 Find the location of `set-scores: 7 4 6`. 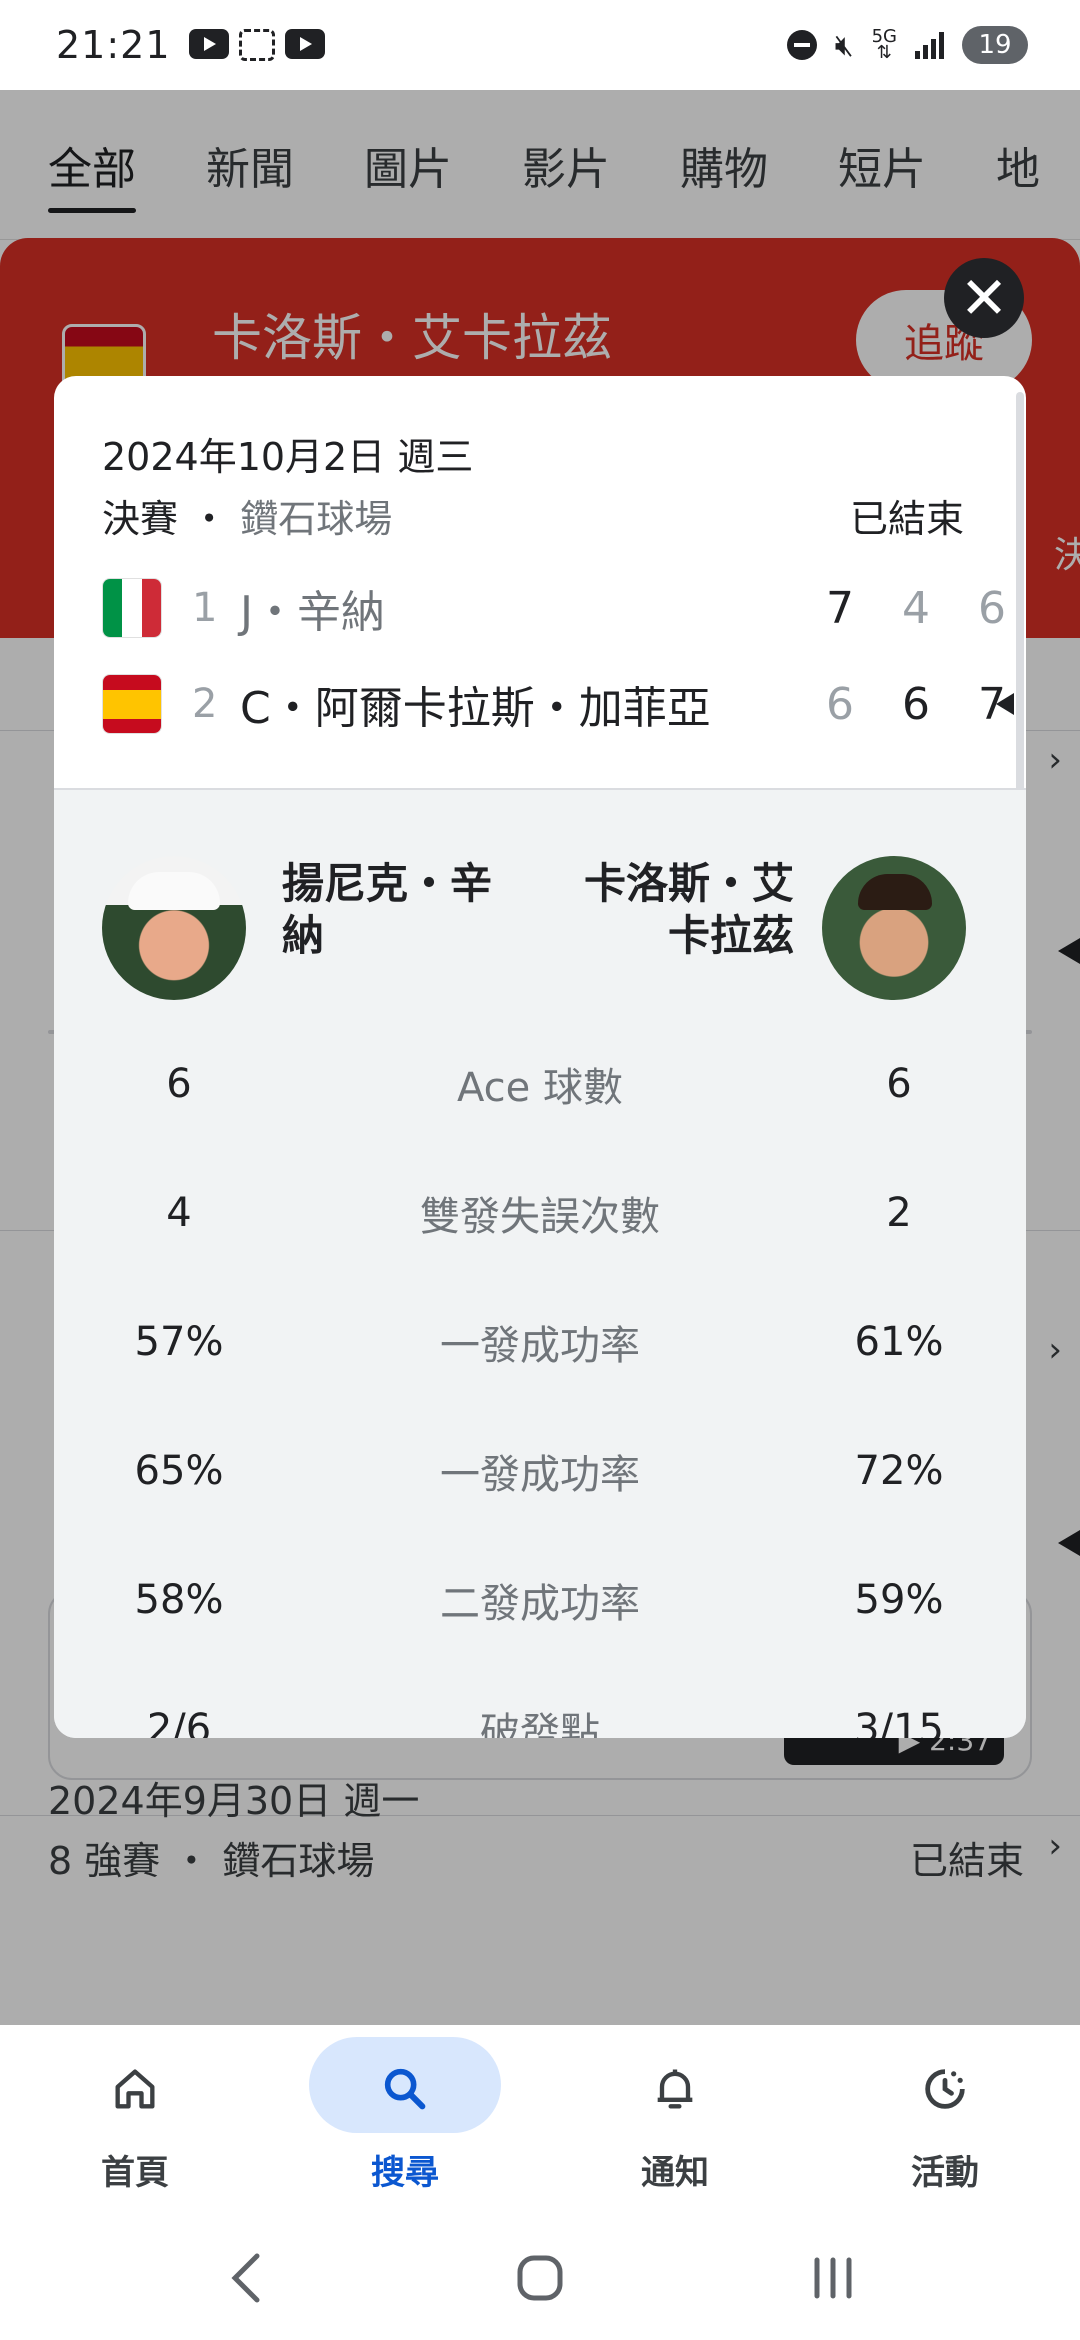

set-scores: 7 4 6 is located at coordinates (914, 608).